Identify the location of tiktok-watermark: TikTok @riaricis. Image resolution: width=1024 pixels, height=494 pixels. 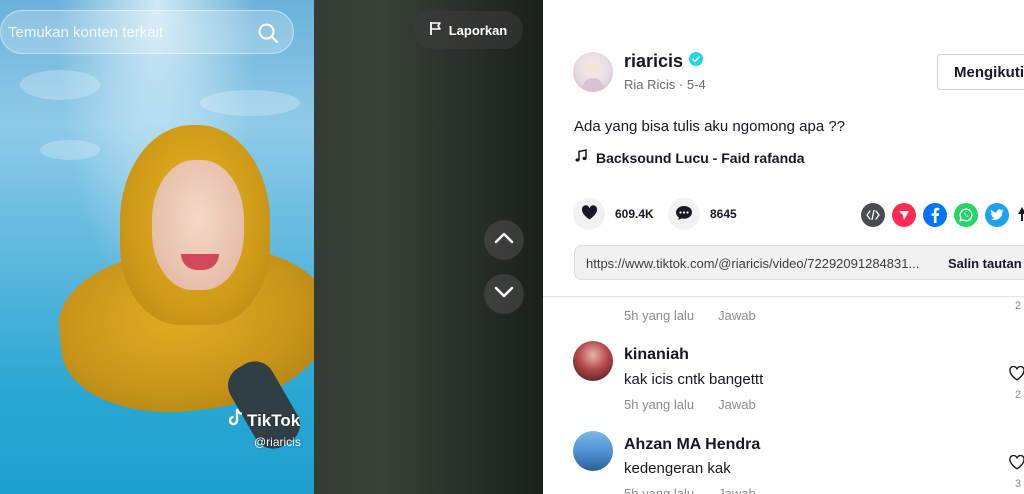
(263, 428).